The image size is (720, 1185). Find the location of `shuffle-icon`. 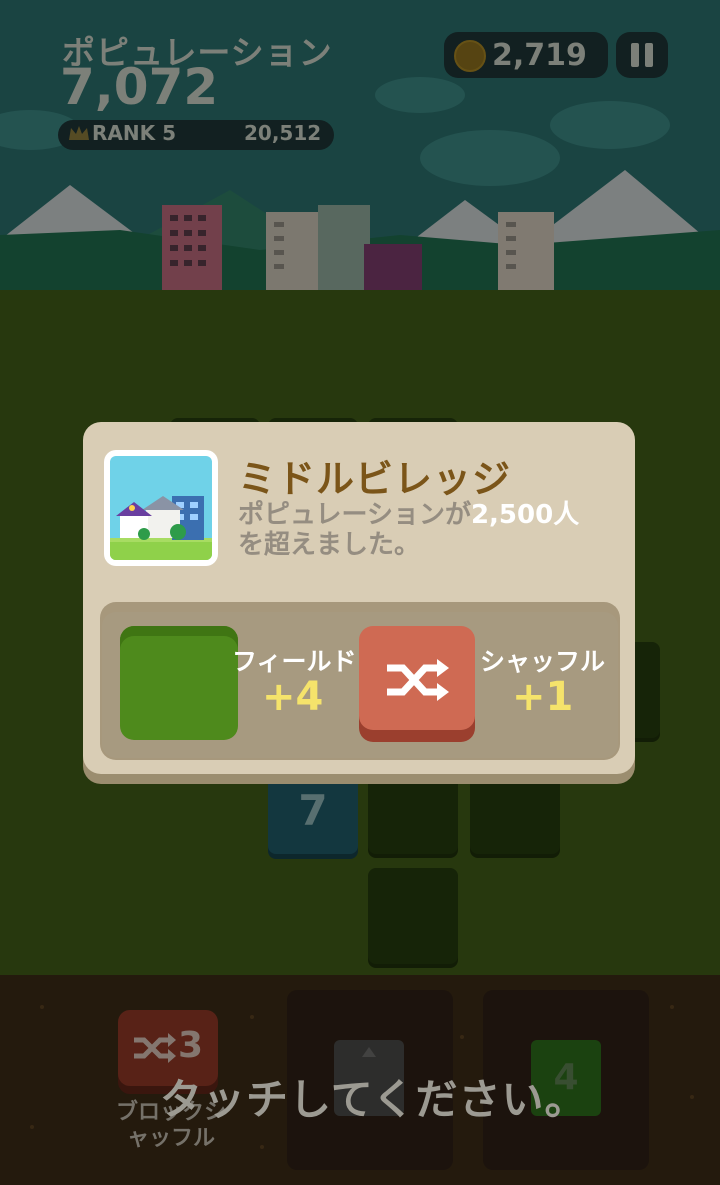

shuffle-icon is located at coordinates (418, 680).